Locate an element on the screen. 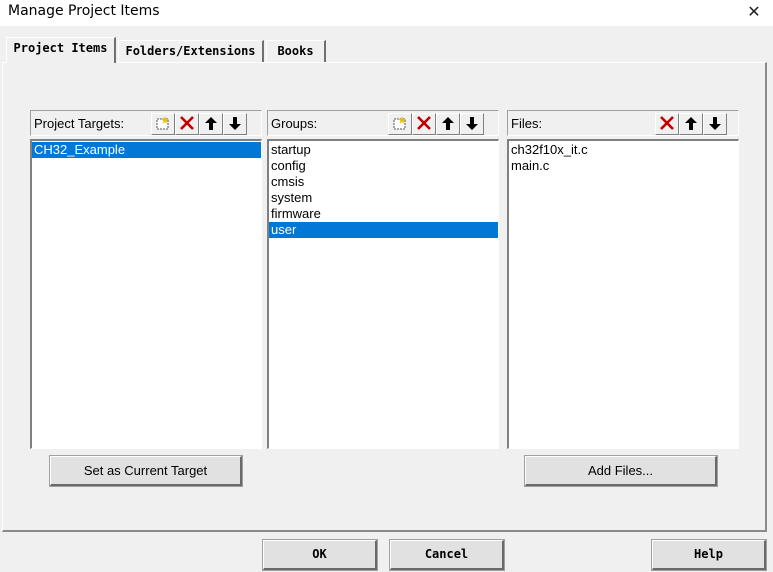 The height and width of the screenshot is (572, 773). move-group-down-button is located at coordinates (472, 124).